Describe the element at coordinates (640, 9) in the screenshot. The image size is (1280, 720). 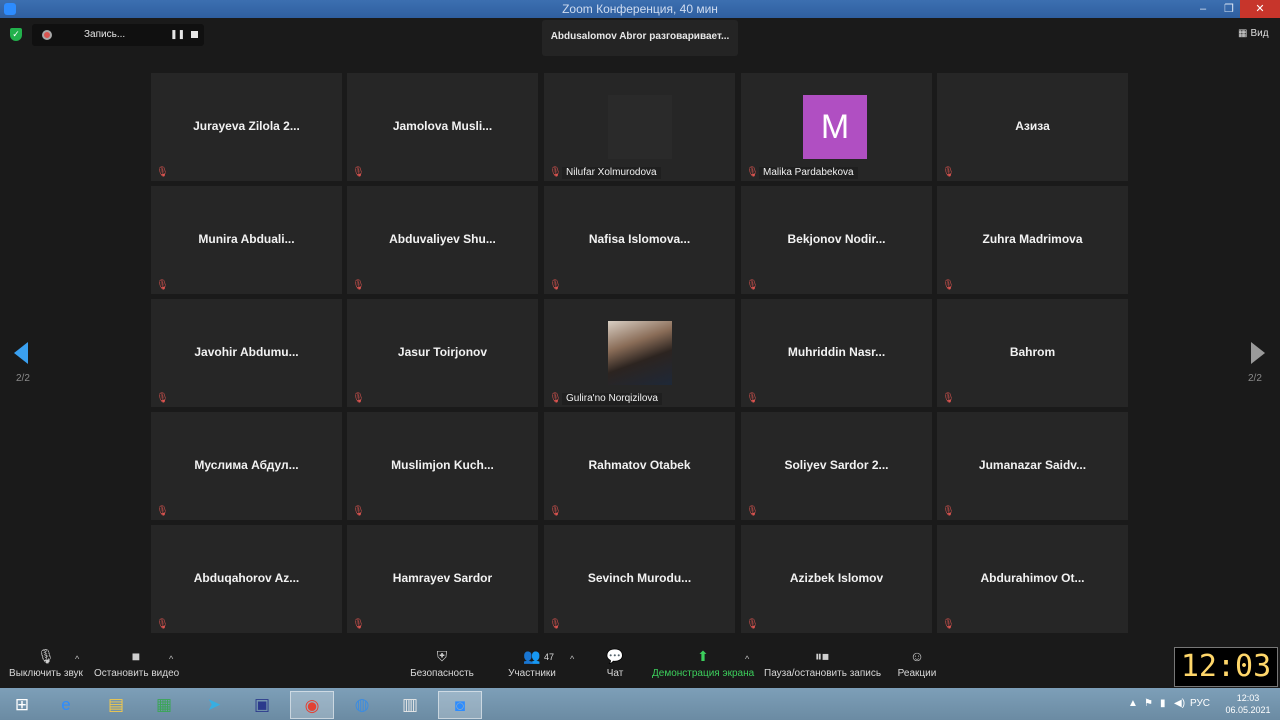
I see `window-title: Zoom Конференция, 40 мин` at that location.